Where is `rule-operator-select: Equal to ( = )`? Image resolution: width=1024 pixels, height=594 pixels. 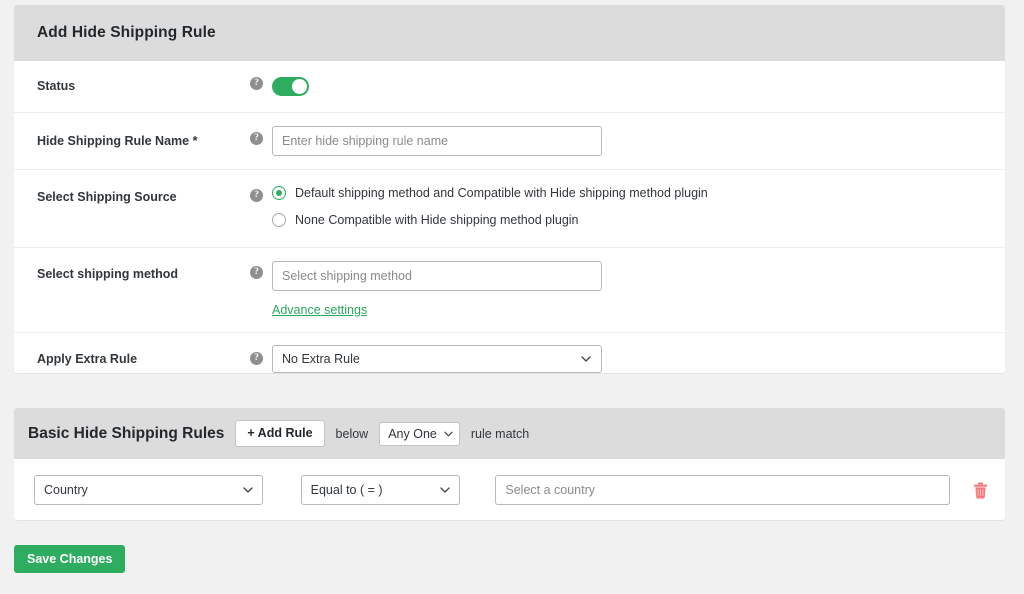
rule-operator-select: Equal to ( = ) is located at coordinates (380, 490).